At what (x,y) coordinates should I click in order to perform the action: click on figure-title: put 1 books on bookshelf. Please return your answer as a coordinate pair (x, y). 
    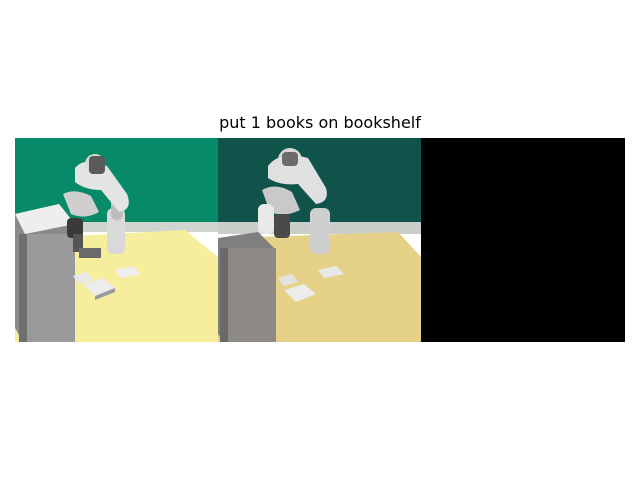
    Looking at the image, I should click on (320, 122).